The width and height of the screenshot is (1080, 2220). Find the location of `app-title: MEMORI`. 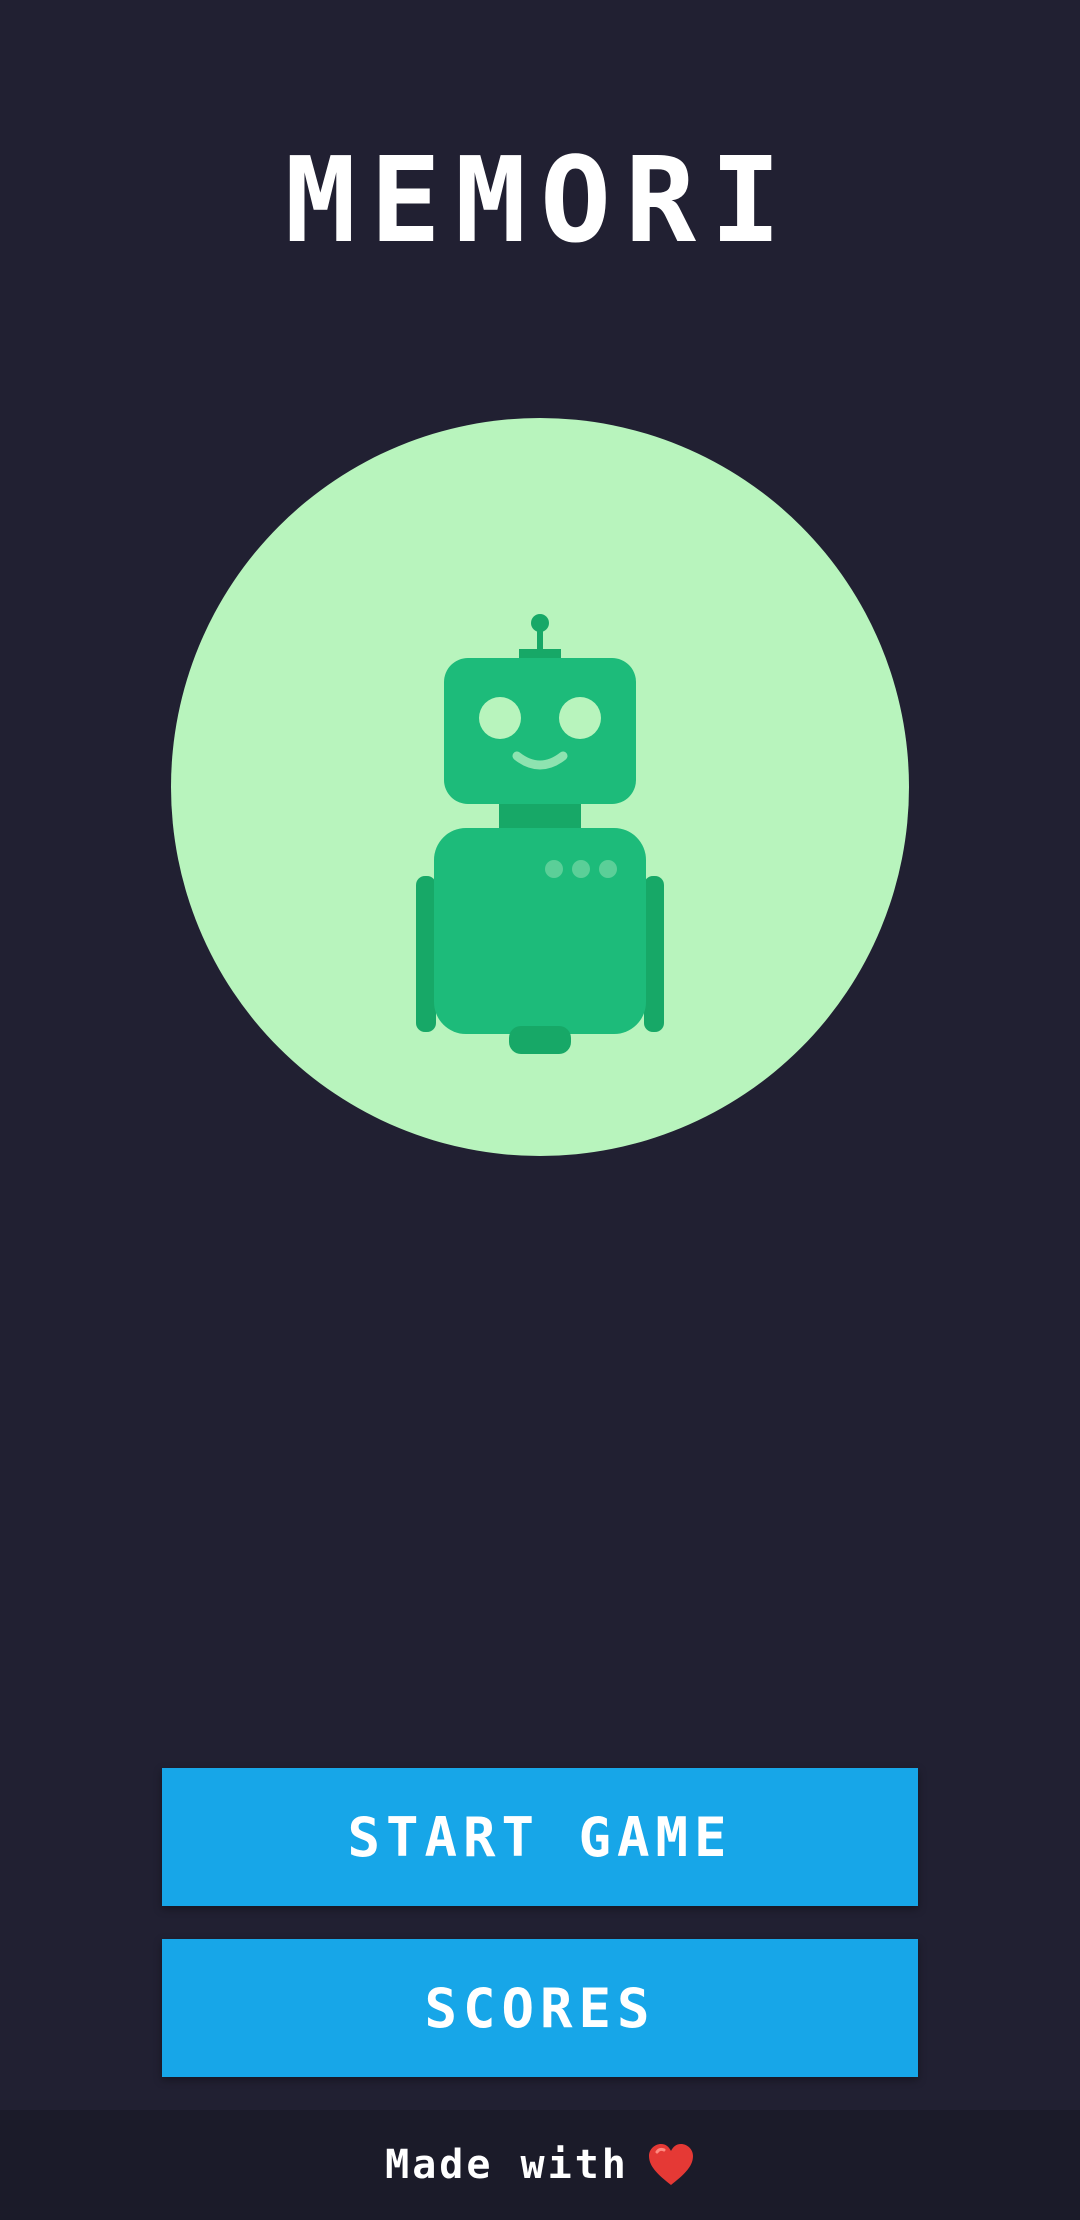

app-title: MEMORI is located at coordinates (540, 200).